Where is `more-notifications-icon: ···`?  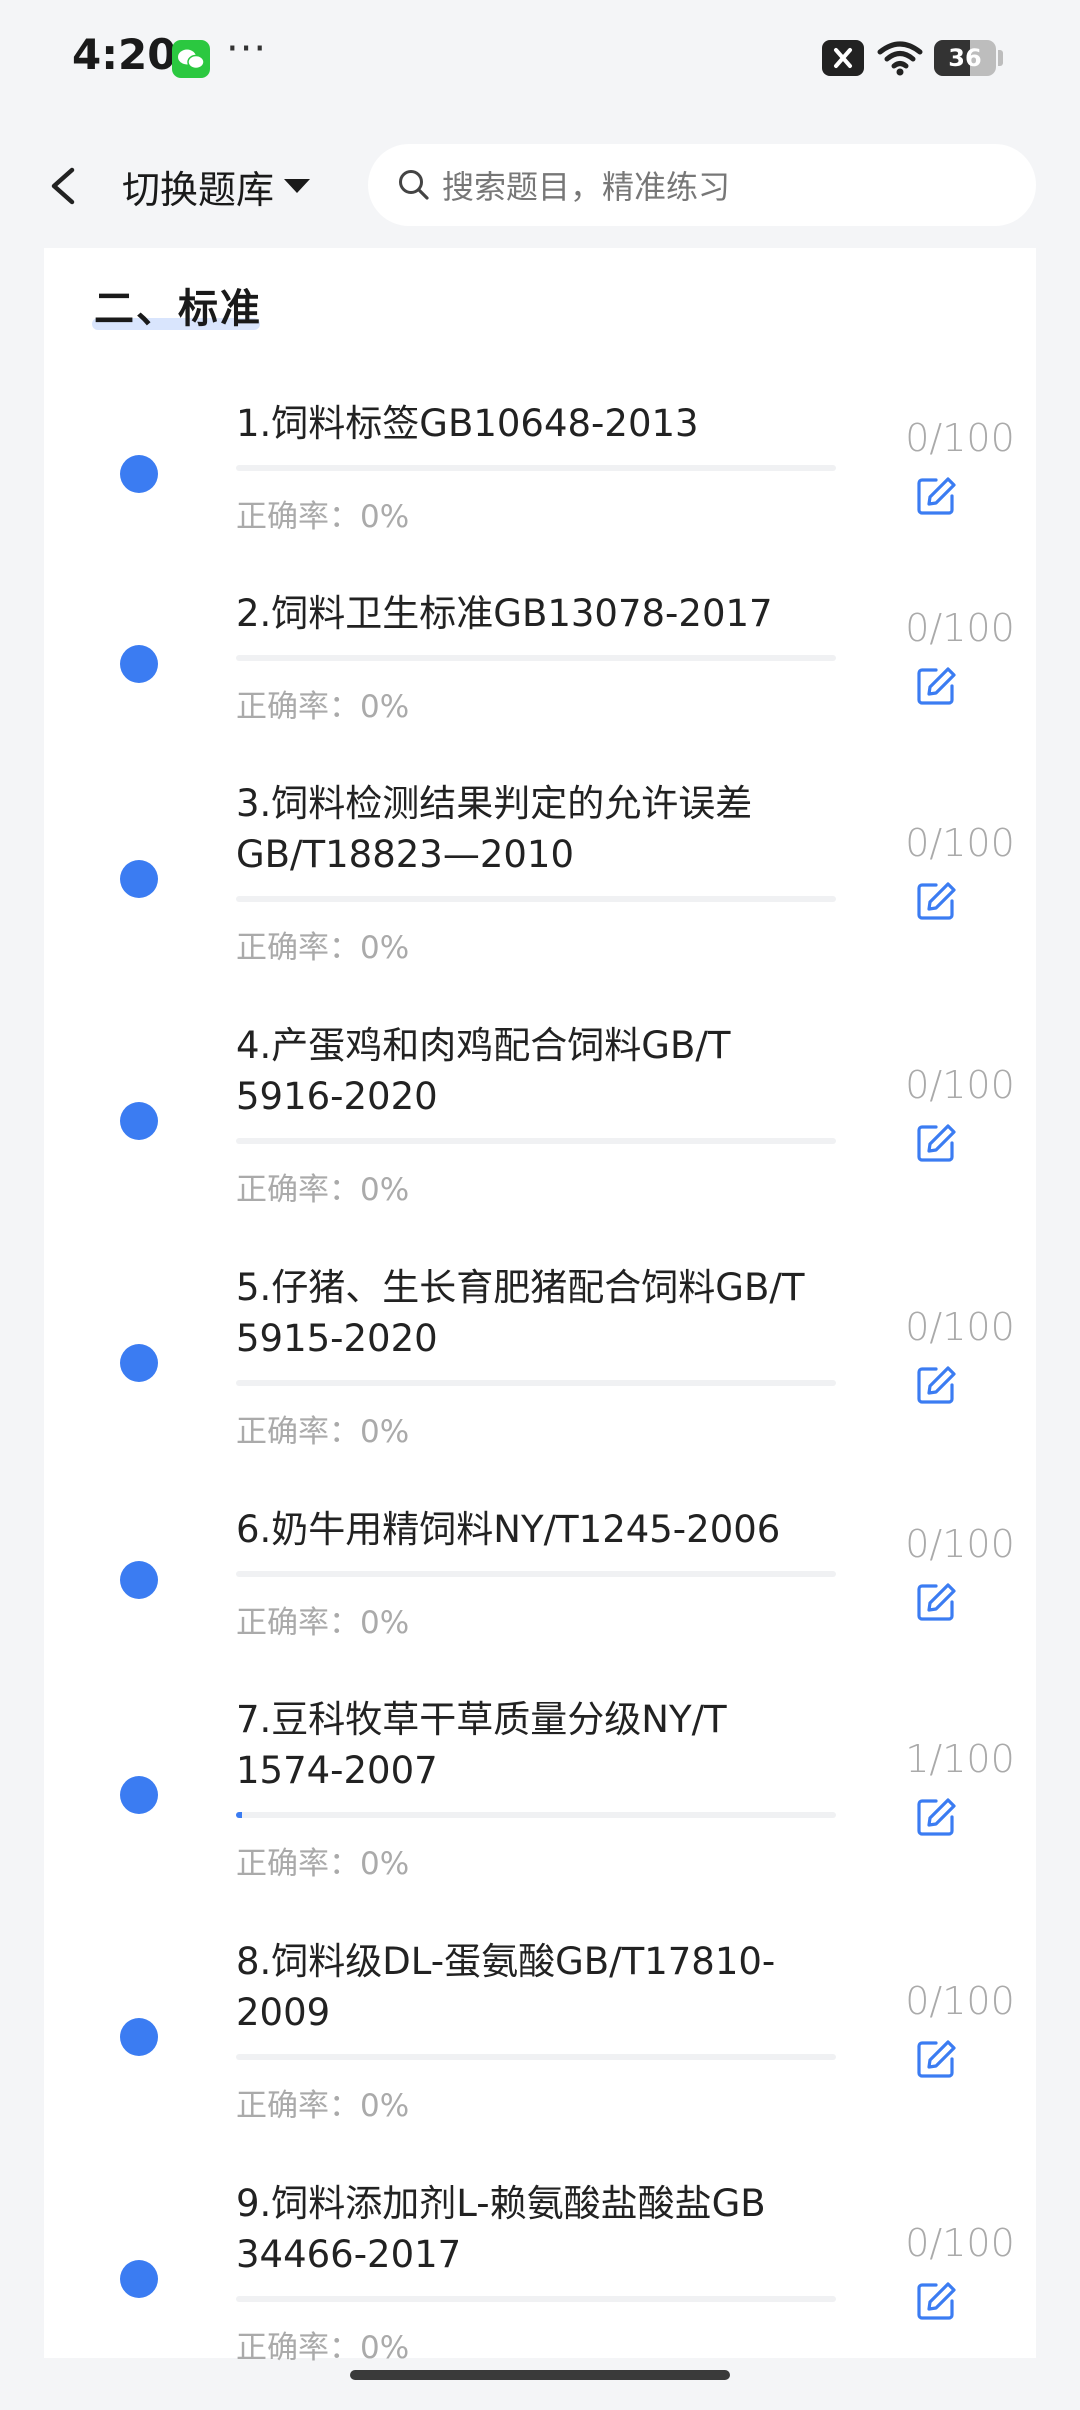
more-notifications-icon: ··· is located at coordinates (247, 49).